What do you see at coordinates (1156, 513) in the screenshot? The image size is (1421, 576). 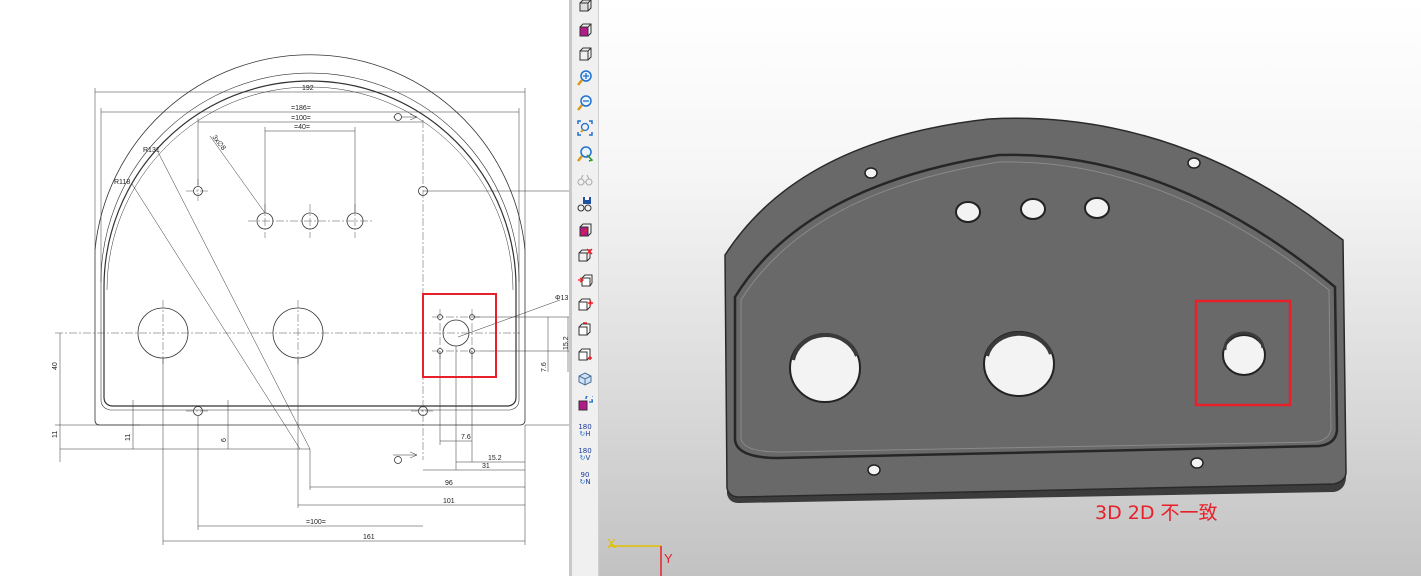 I see `mismatch-annotation: 3D 2D 不一致` at bounding box center [1156, 513].